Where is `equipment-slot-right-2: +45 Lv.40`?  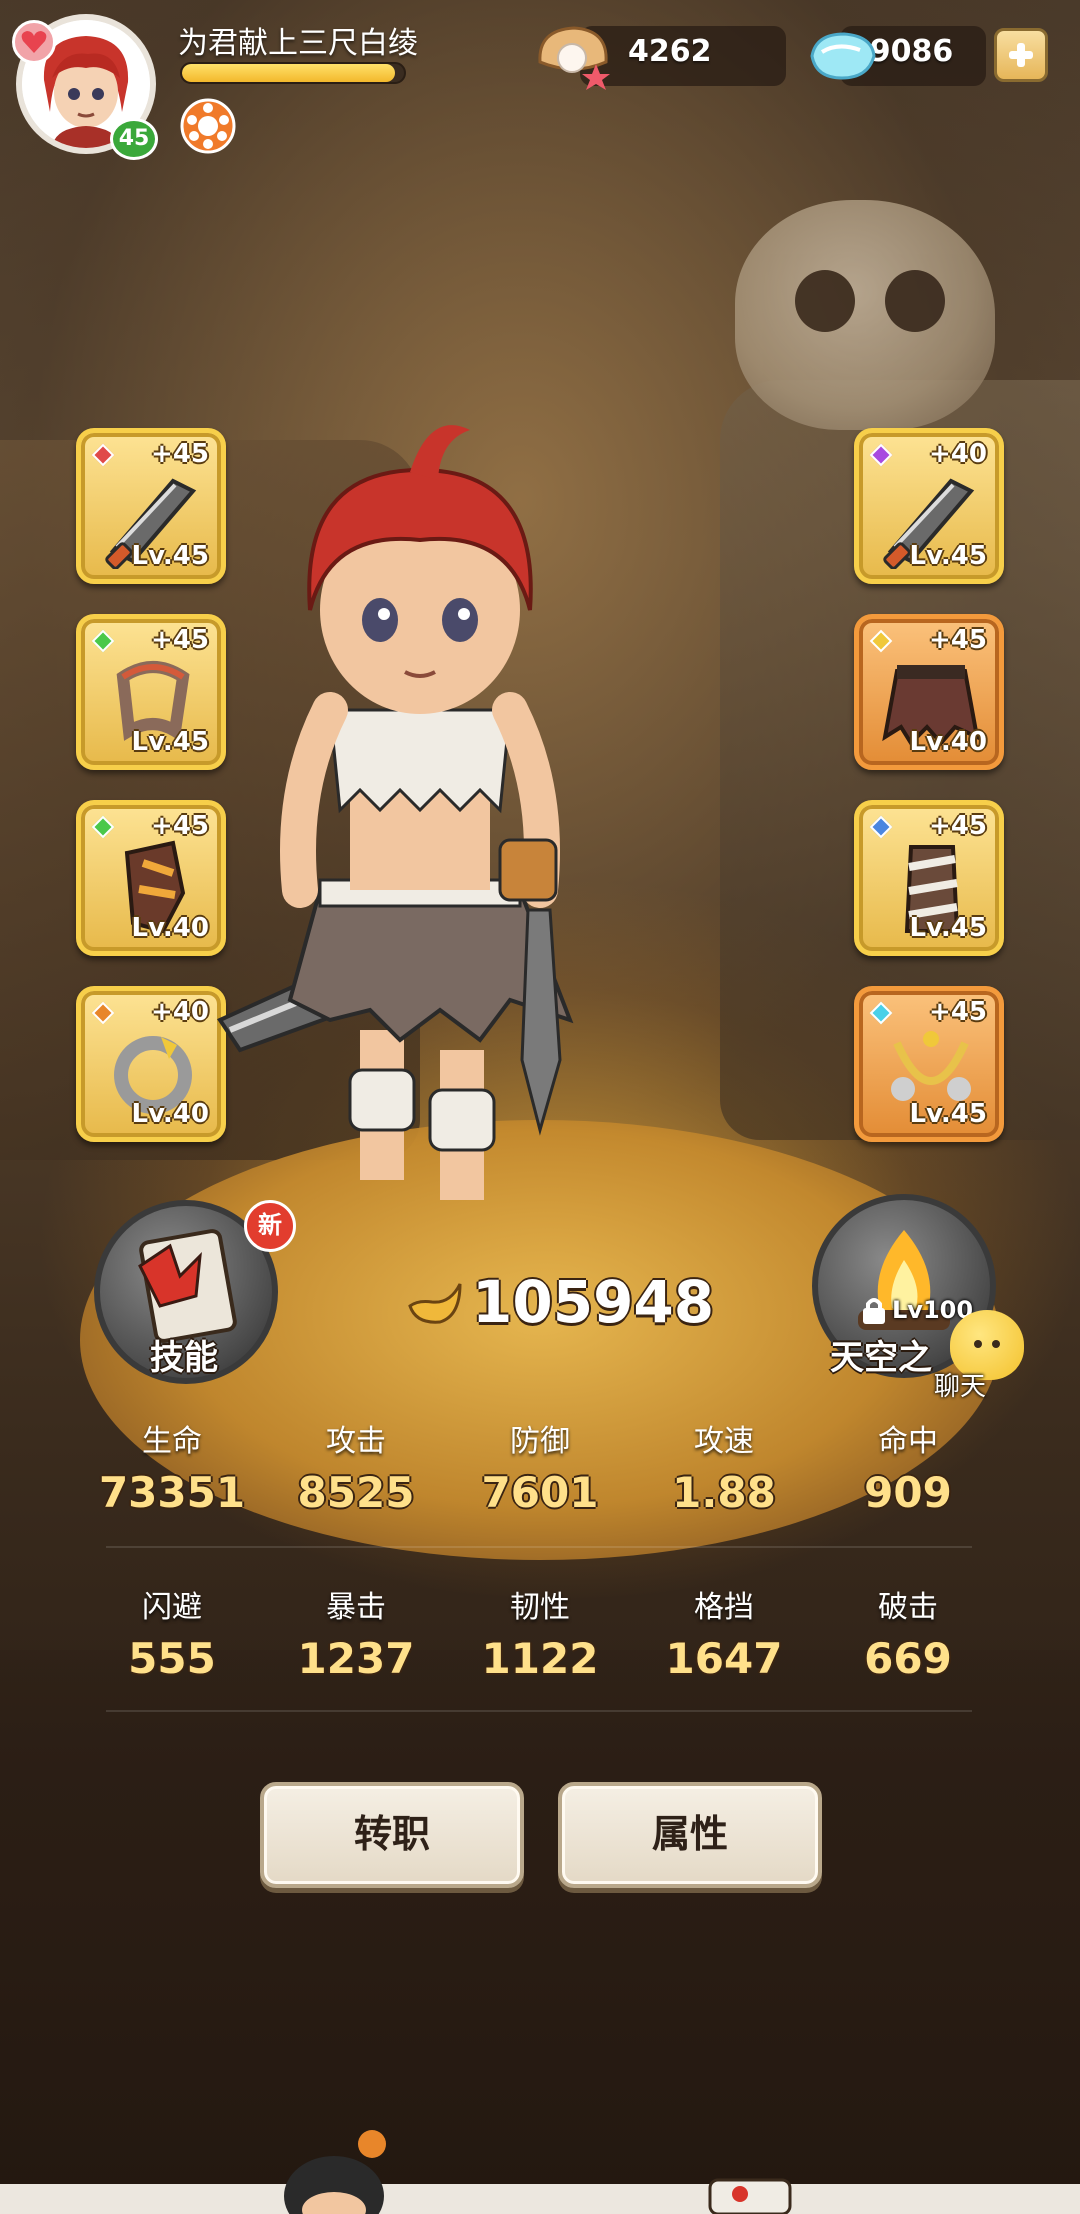
equipment-slot-right-2: +45 Lv.40 is located at coordinates (929, 692).